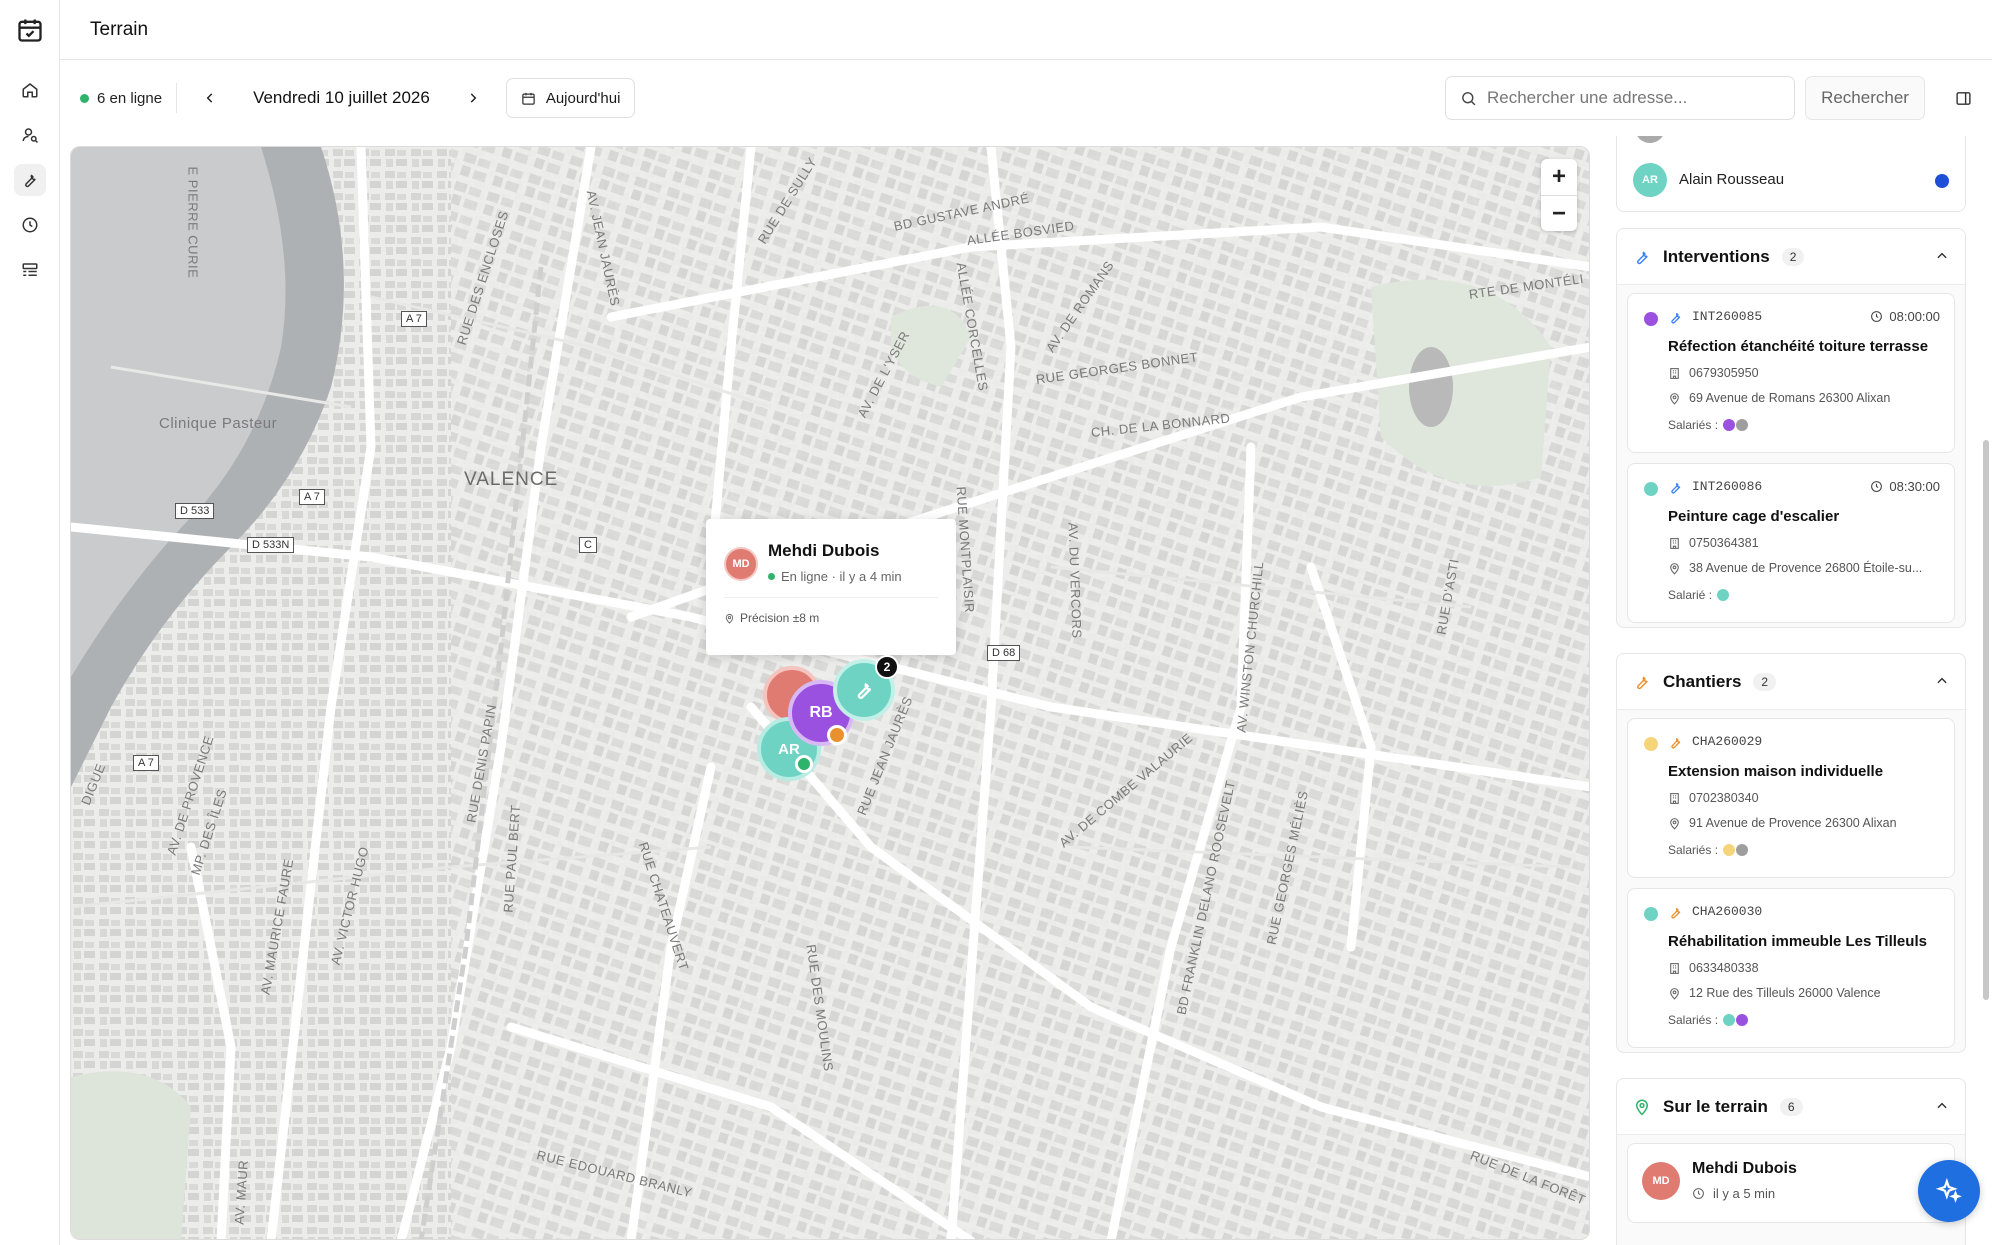 The image size is (1992, 1245). I want to click on chevron-left-icon, so click(209, 98).